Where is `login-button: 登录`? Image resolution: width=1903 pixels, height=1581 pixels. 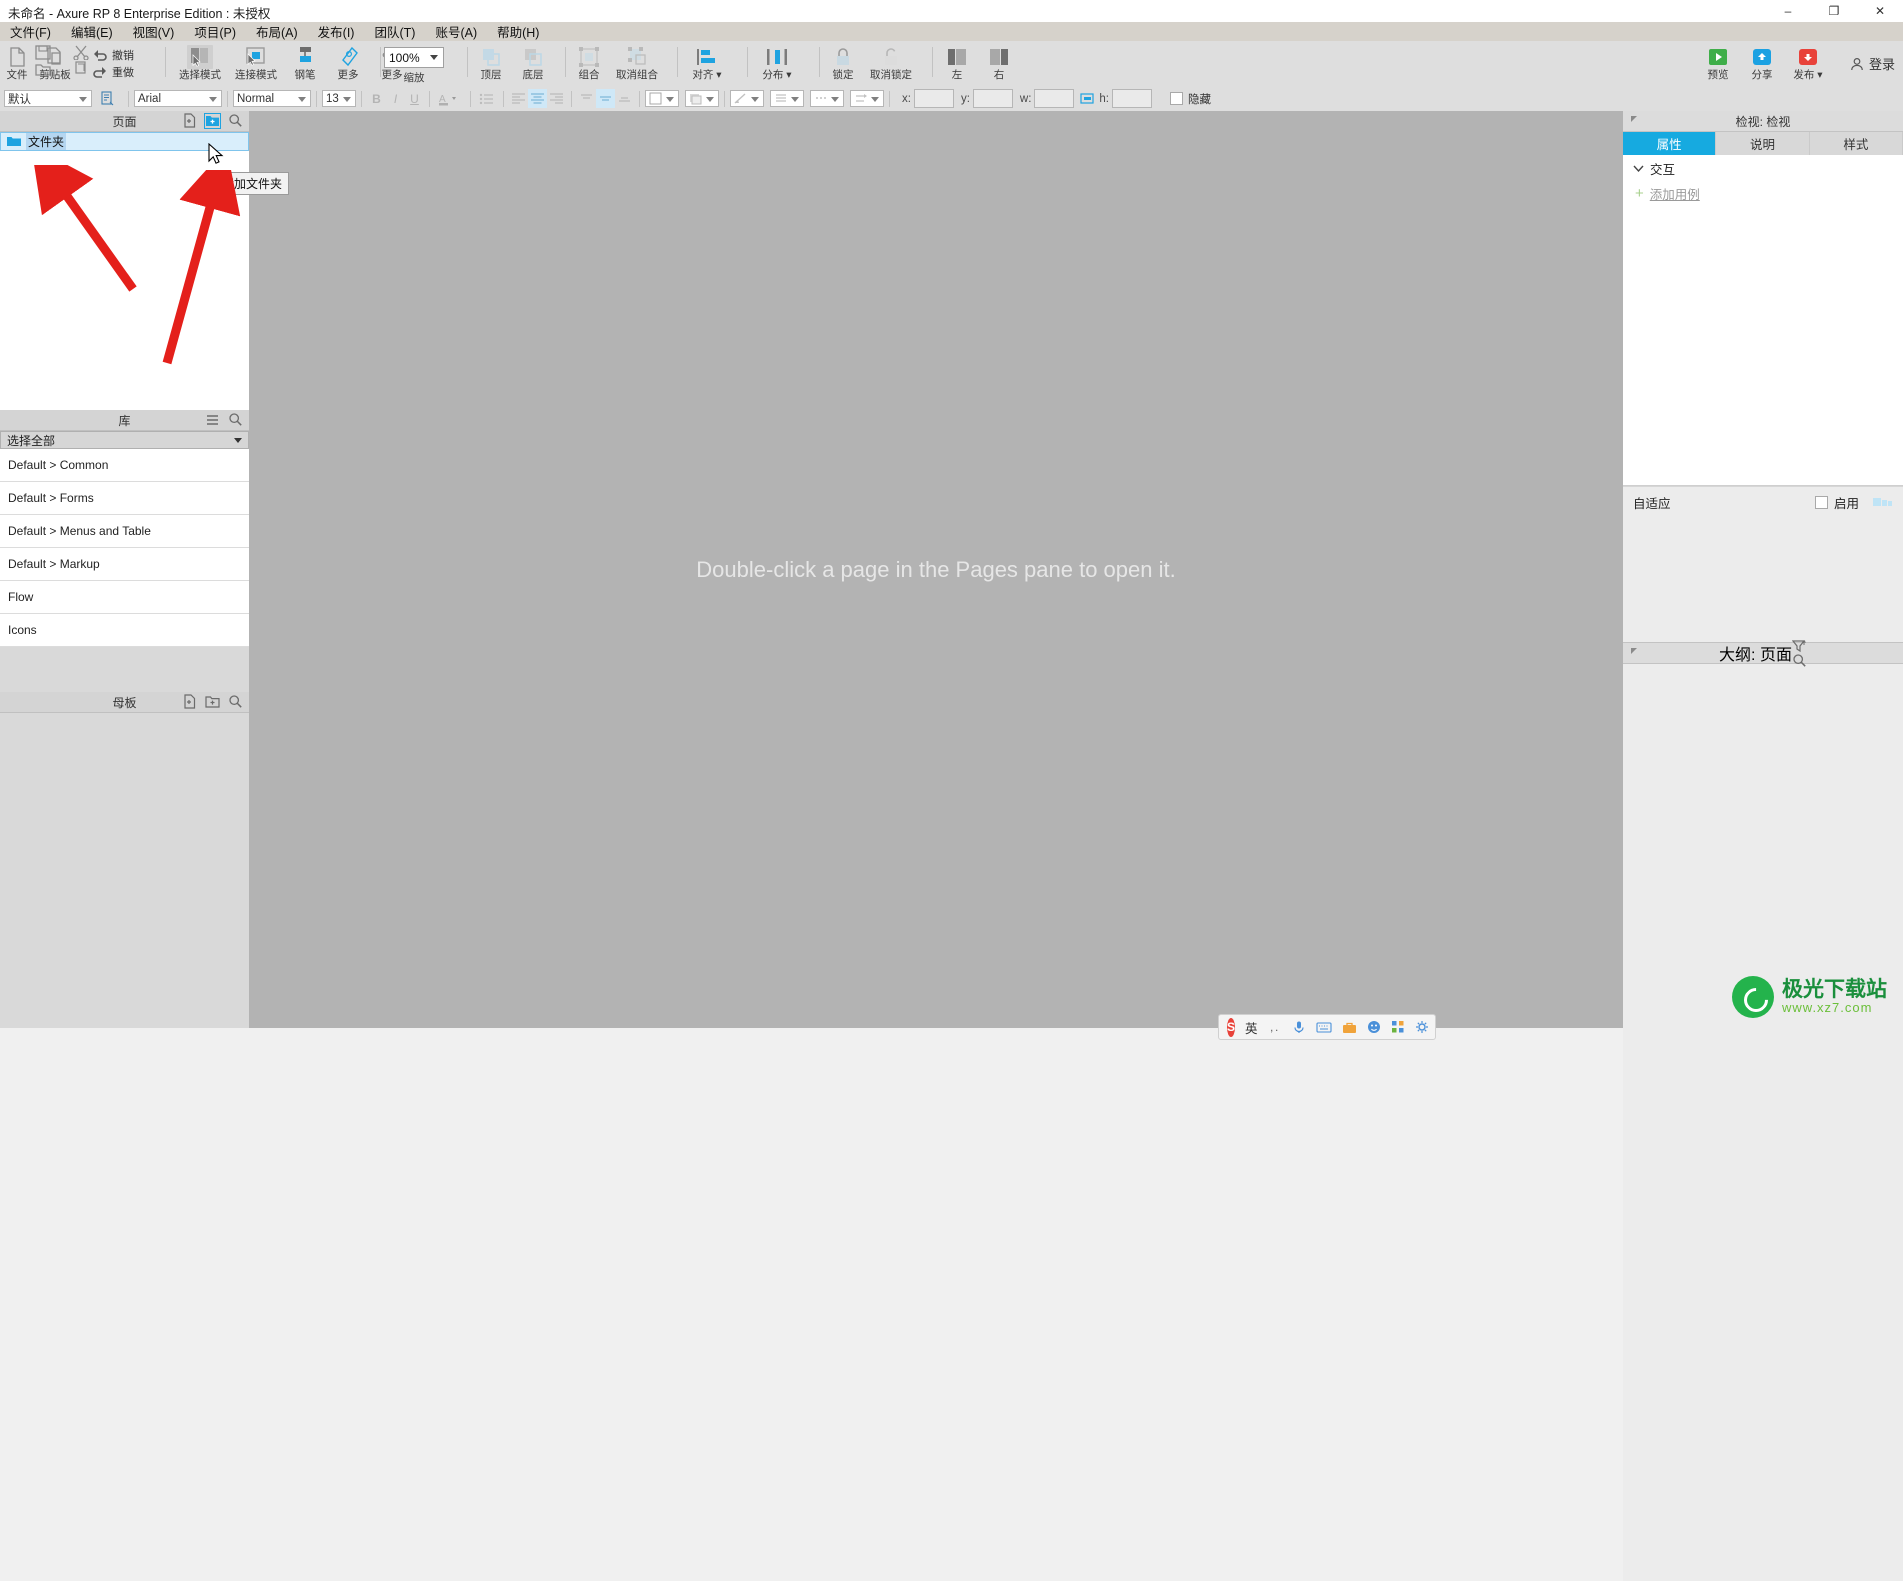
login-button: 登录 is located at coordinates (1872, 57).